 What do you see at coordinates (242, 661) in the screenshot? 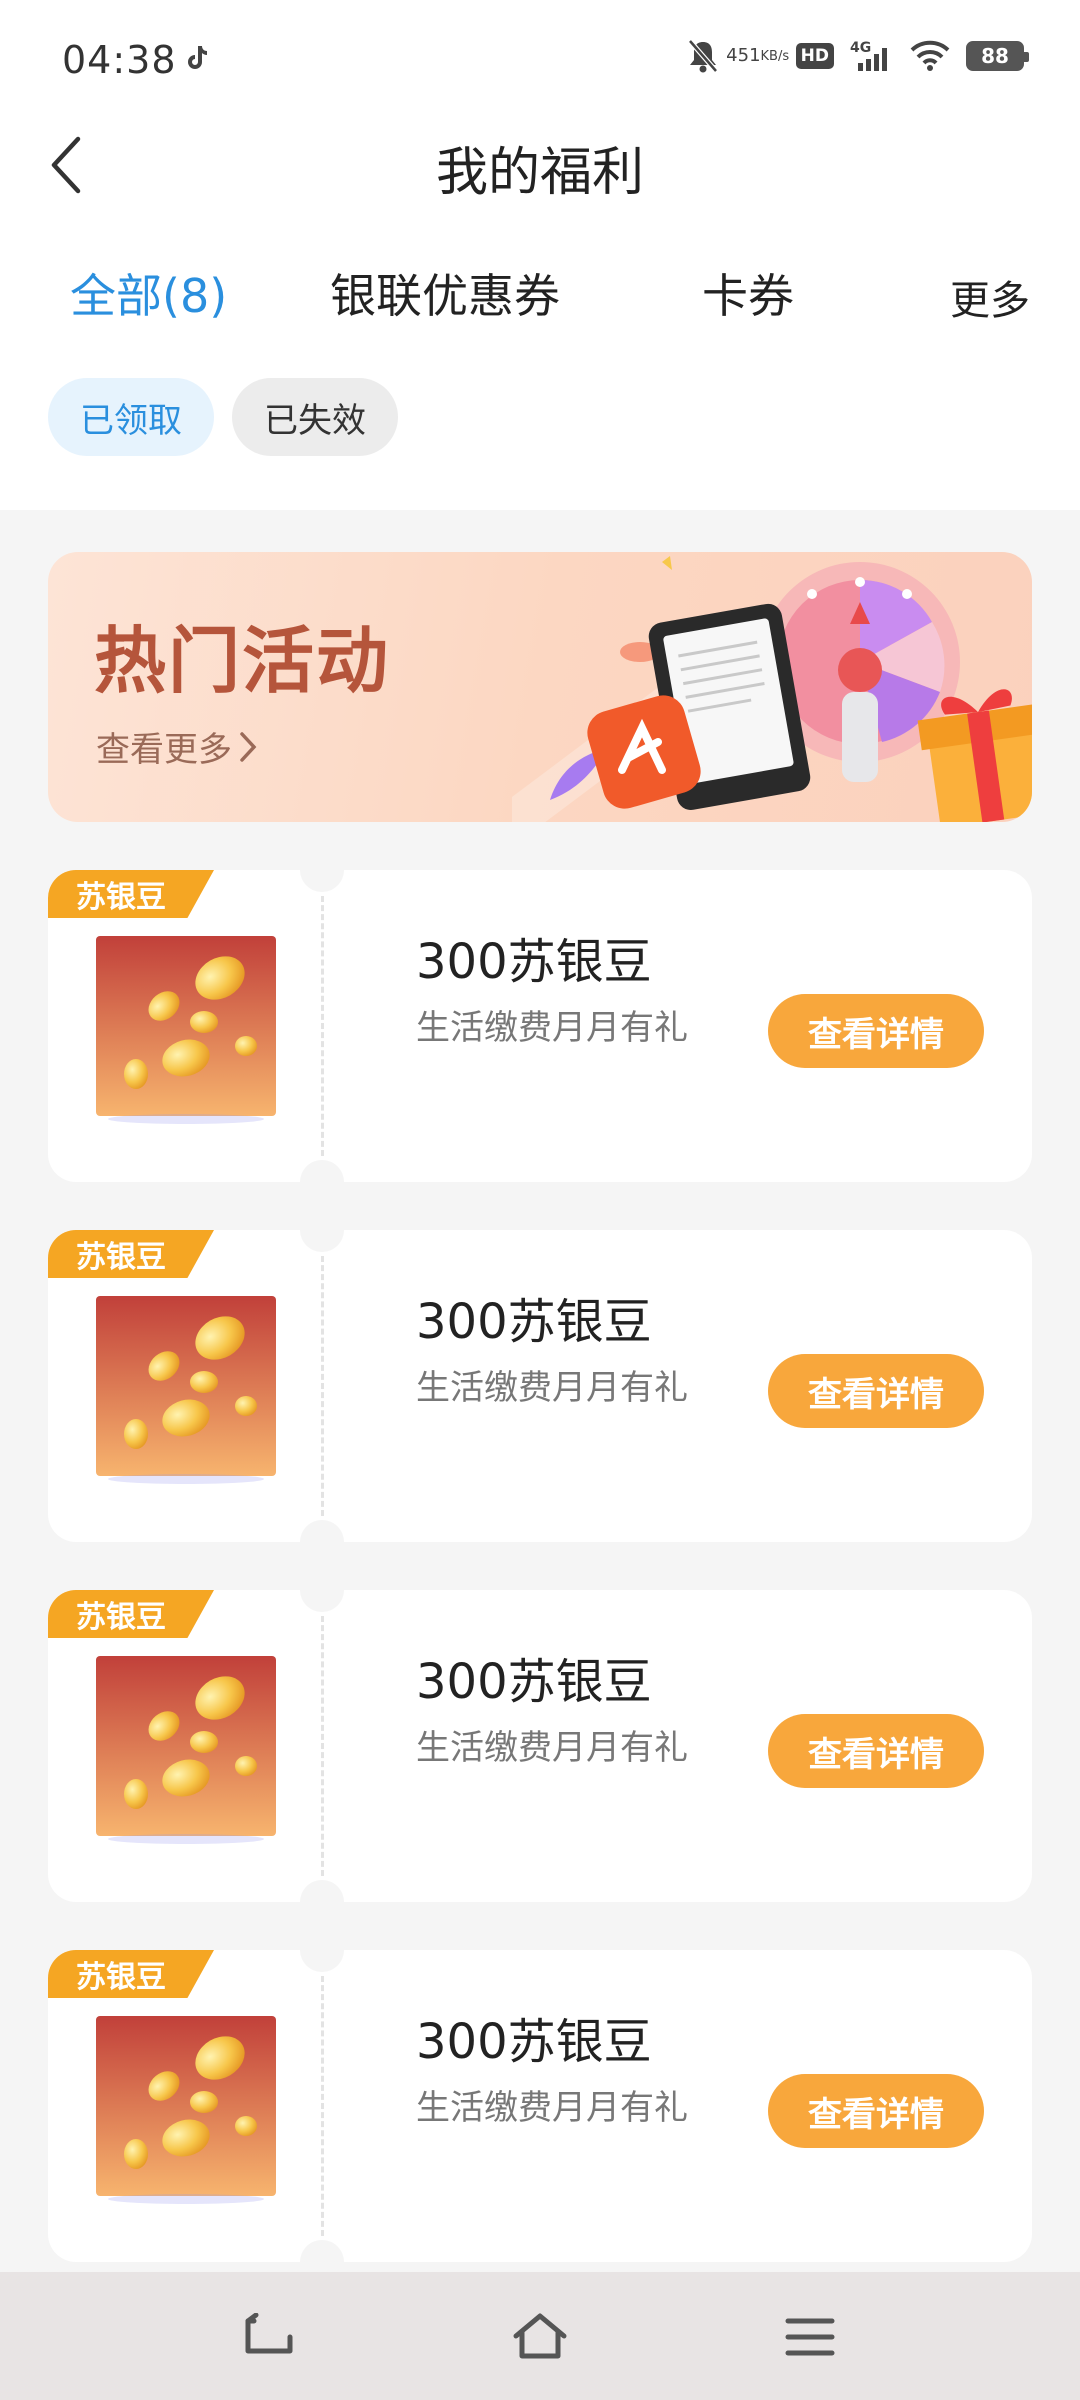
I see `banner-title: 热门活动` at bounding box center [242, 661].